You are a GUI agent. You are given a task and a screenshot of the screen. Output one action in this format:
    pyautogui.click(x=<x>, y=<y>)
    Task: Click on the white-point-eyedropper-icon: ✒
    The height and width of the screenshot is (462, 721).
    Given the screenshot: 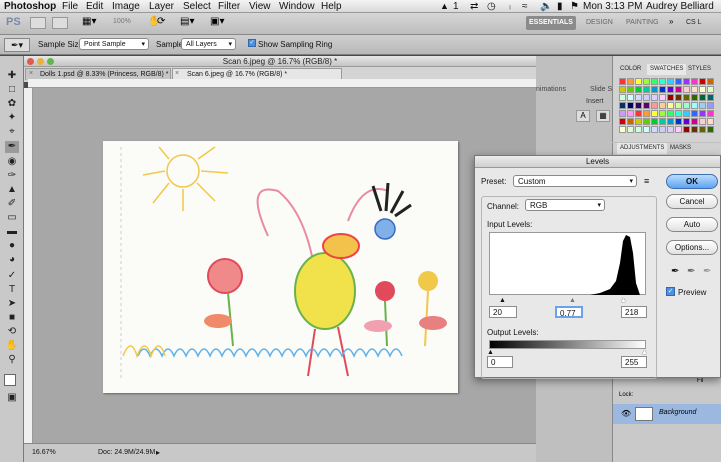 What is the action you would take?
    pyautogui.click(x=707, y=271)
    